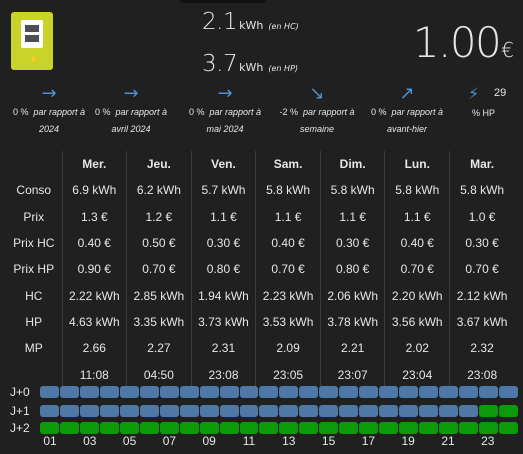 This screenshot has width=523, height=454. I want to click on day-header: Jeu., so click(159, 164).